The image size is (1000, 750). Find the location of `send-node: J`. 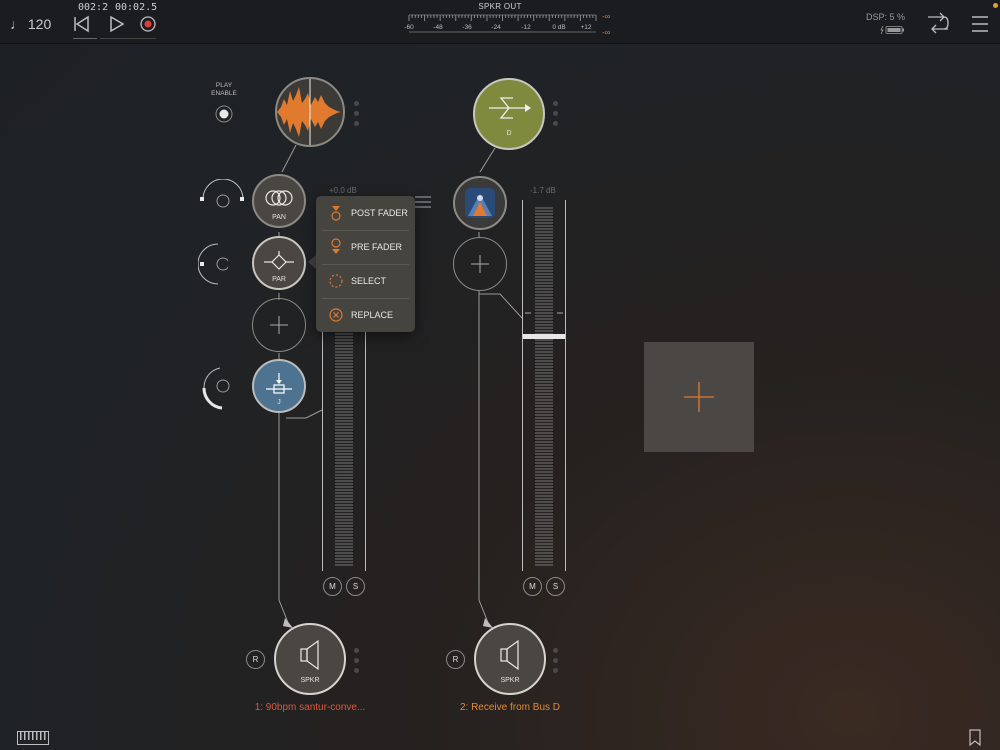

send-node: J is located at coordinates (279, 386).